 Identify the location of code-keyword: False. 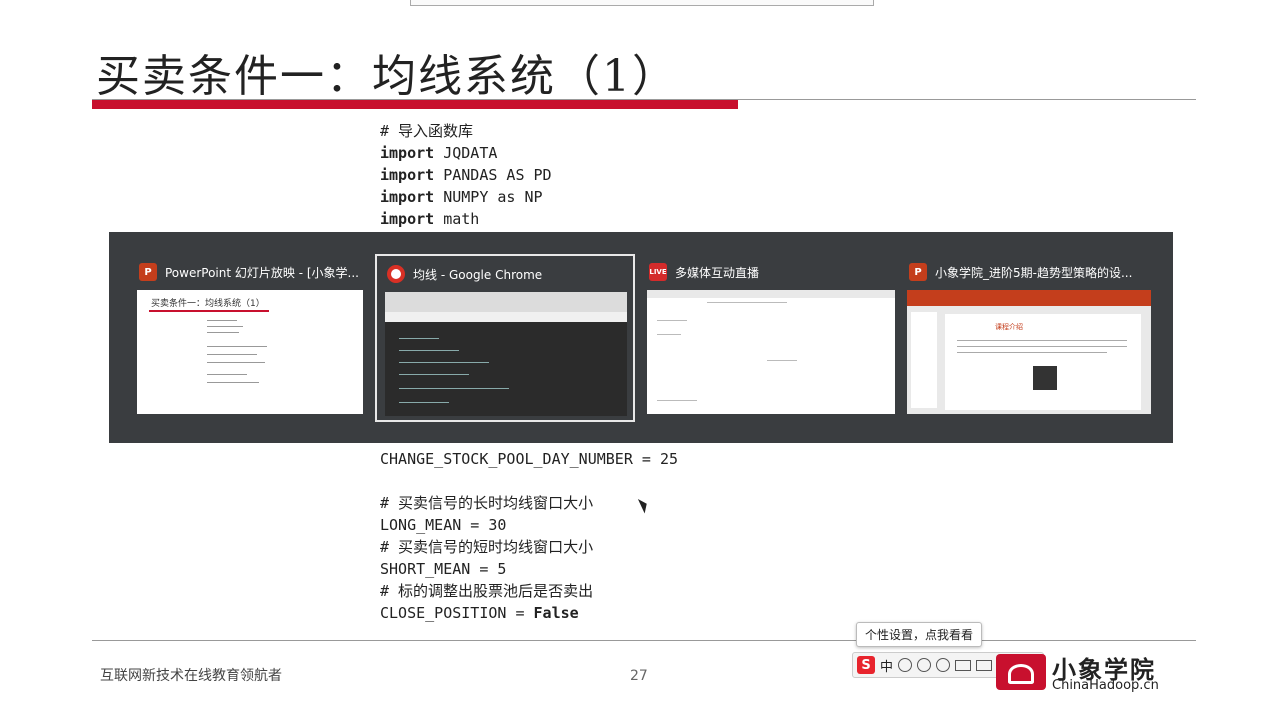
(556, 613).